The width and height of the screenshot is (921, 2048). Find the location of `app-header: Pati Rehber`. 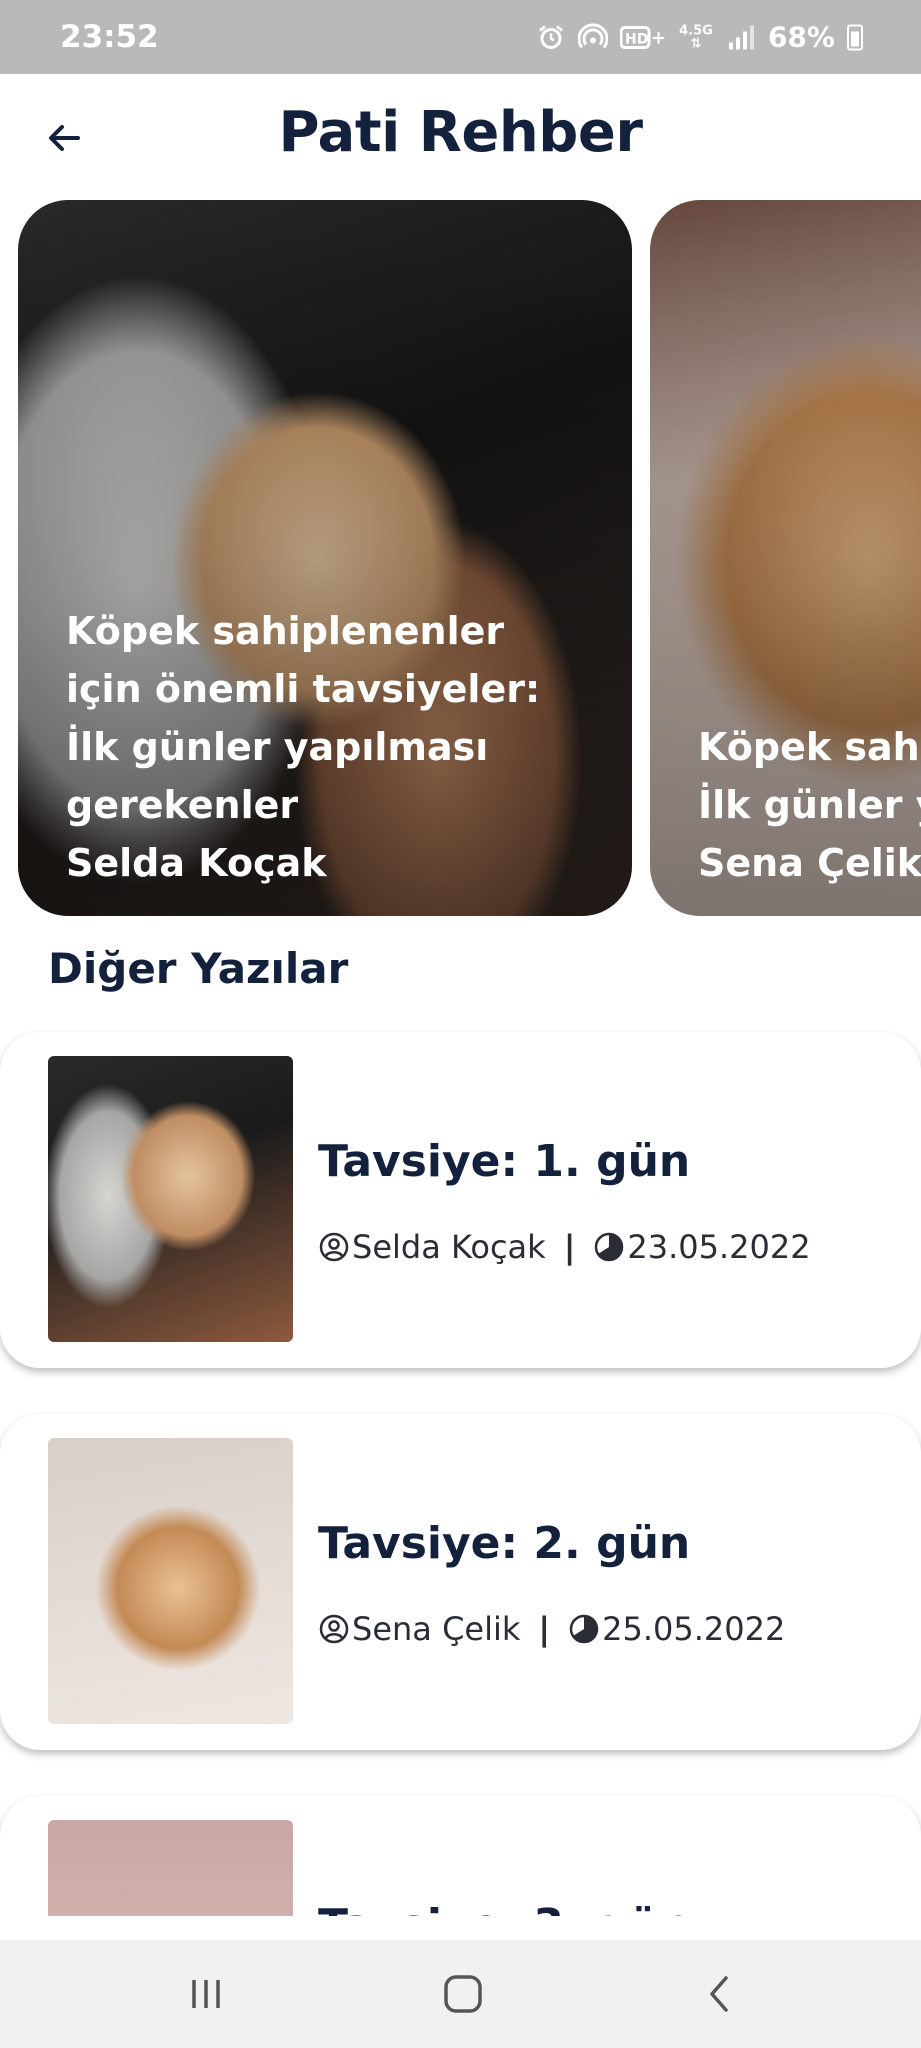

app-header: Pati Rehber is located at coordinates (460, 137).